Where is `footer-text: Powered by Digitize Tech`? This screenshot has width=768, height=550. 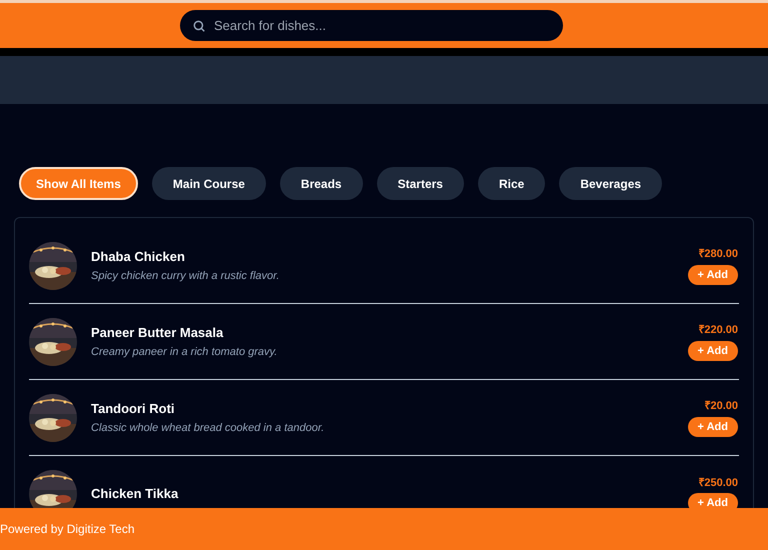
footer-text: Powered by Digitize Tech is located at coordinates (67, 529).